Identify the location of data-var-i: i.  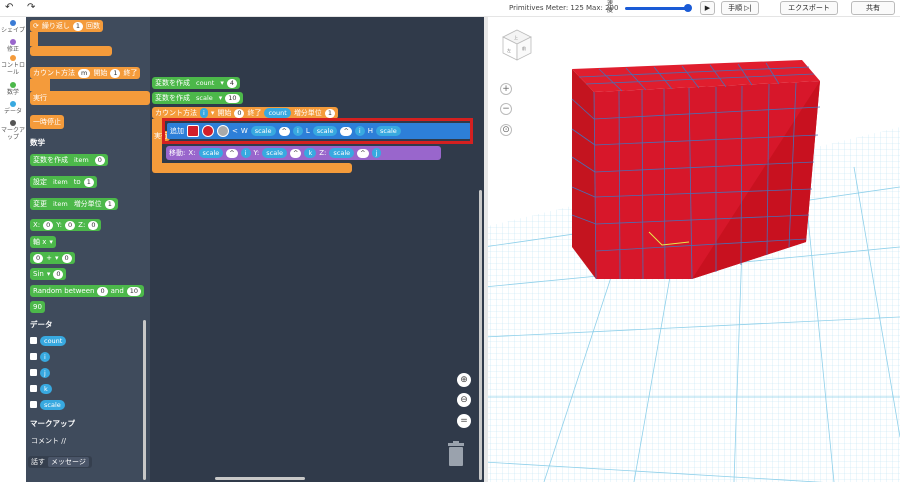
(45, 356).